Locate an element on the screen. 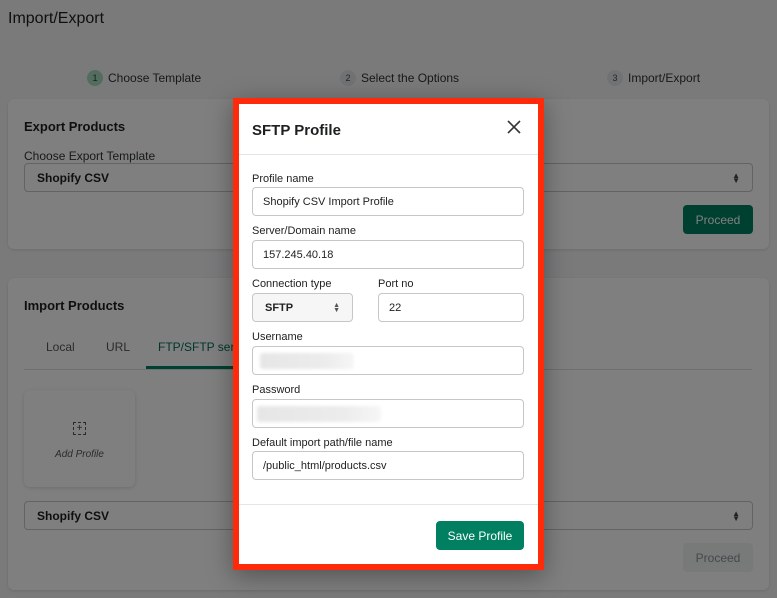 Image resolution: width=777 pixels, height=598 pixels. username-label: Username is located at coordinates (277, 337).